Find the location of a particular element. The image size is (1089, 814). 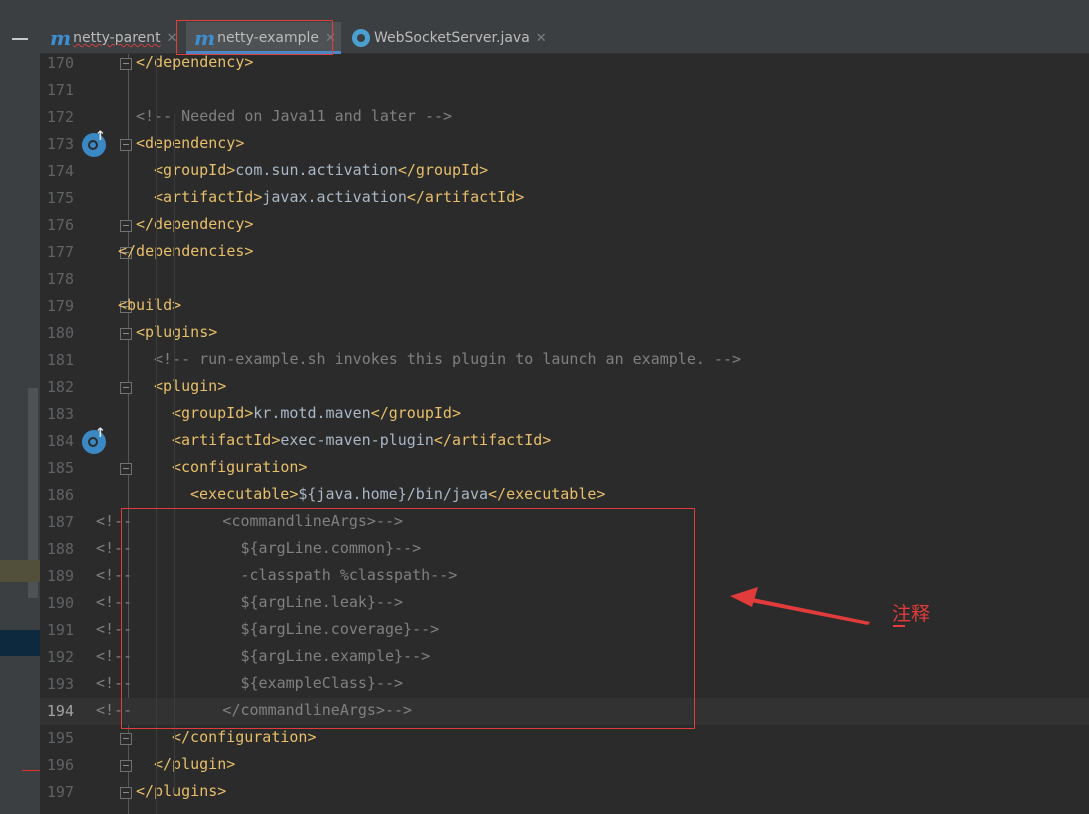

line-number: 175 is located at coordinates (60, 198).